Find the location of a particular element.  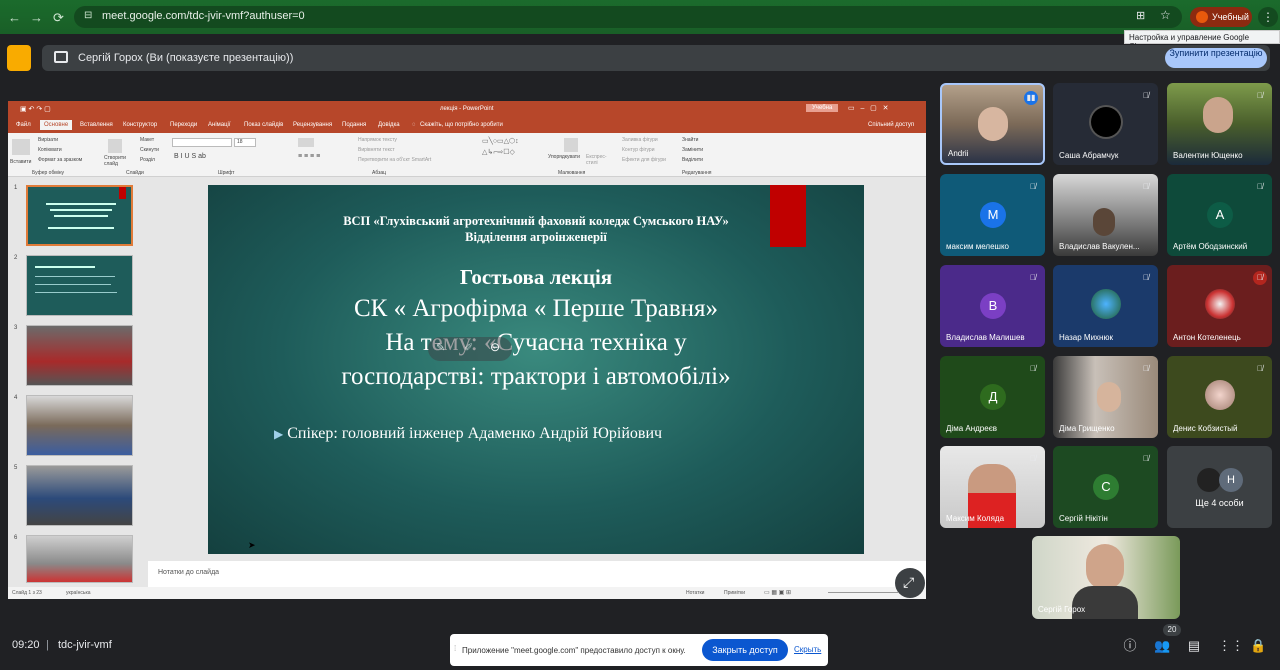

section-button: Розділ is located at coordinates (147, 160).